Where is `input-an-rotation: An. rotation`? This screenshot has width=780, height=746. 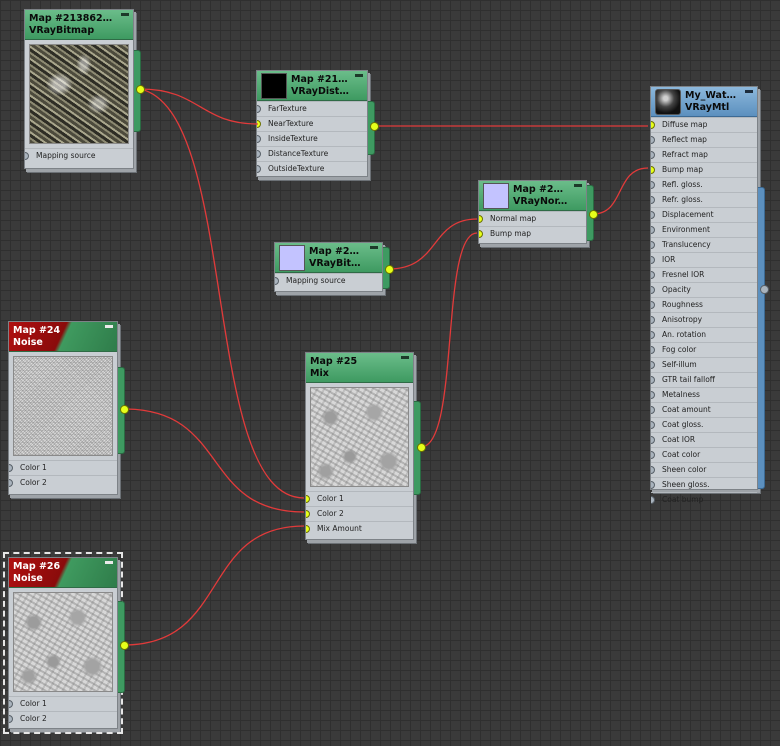
input-an-rotation: An. rotation is located at coordinates (704, 334).